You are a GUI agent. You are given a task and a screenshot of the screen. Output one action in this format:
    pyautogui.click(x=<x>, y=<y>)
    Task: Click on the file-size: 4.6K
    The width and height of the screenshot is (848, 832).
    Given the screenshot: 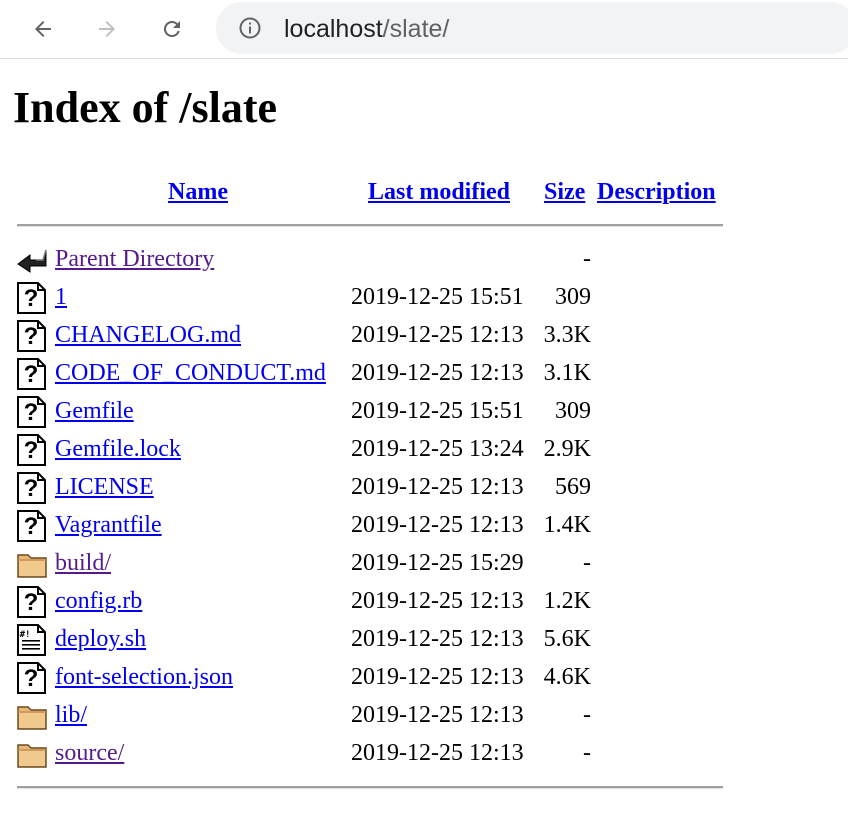 What is the action you would take?
    pyautogui.click(x=567, y=677)
    